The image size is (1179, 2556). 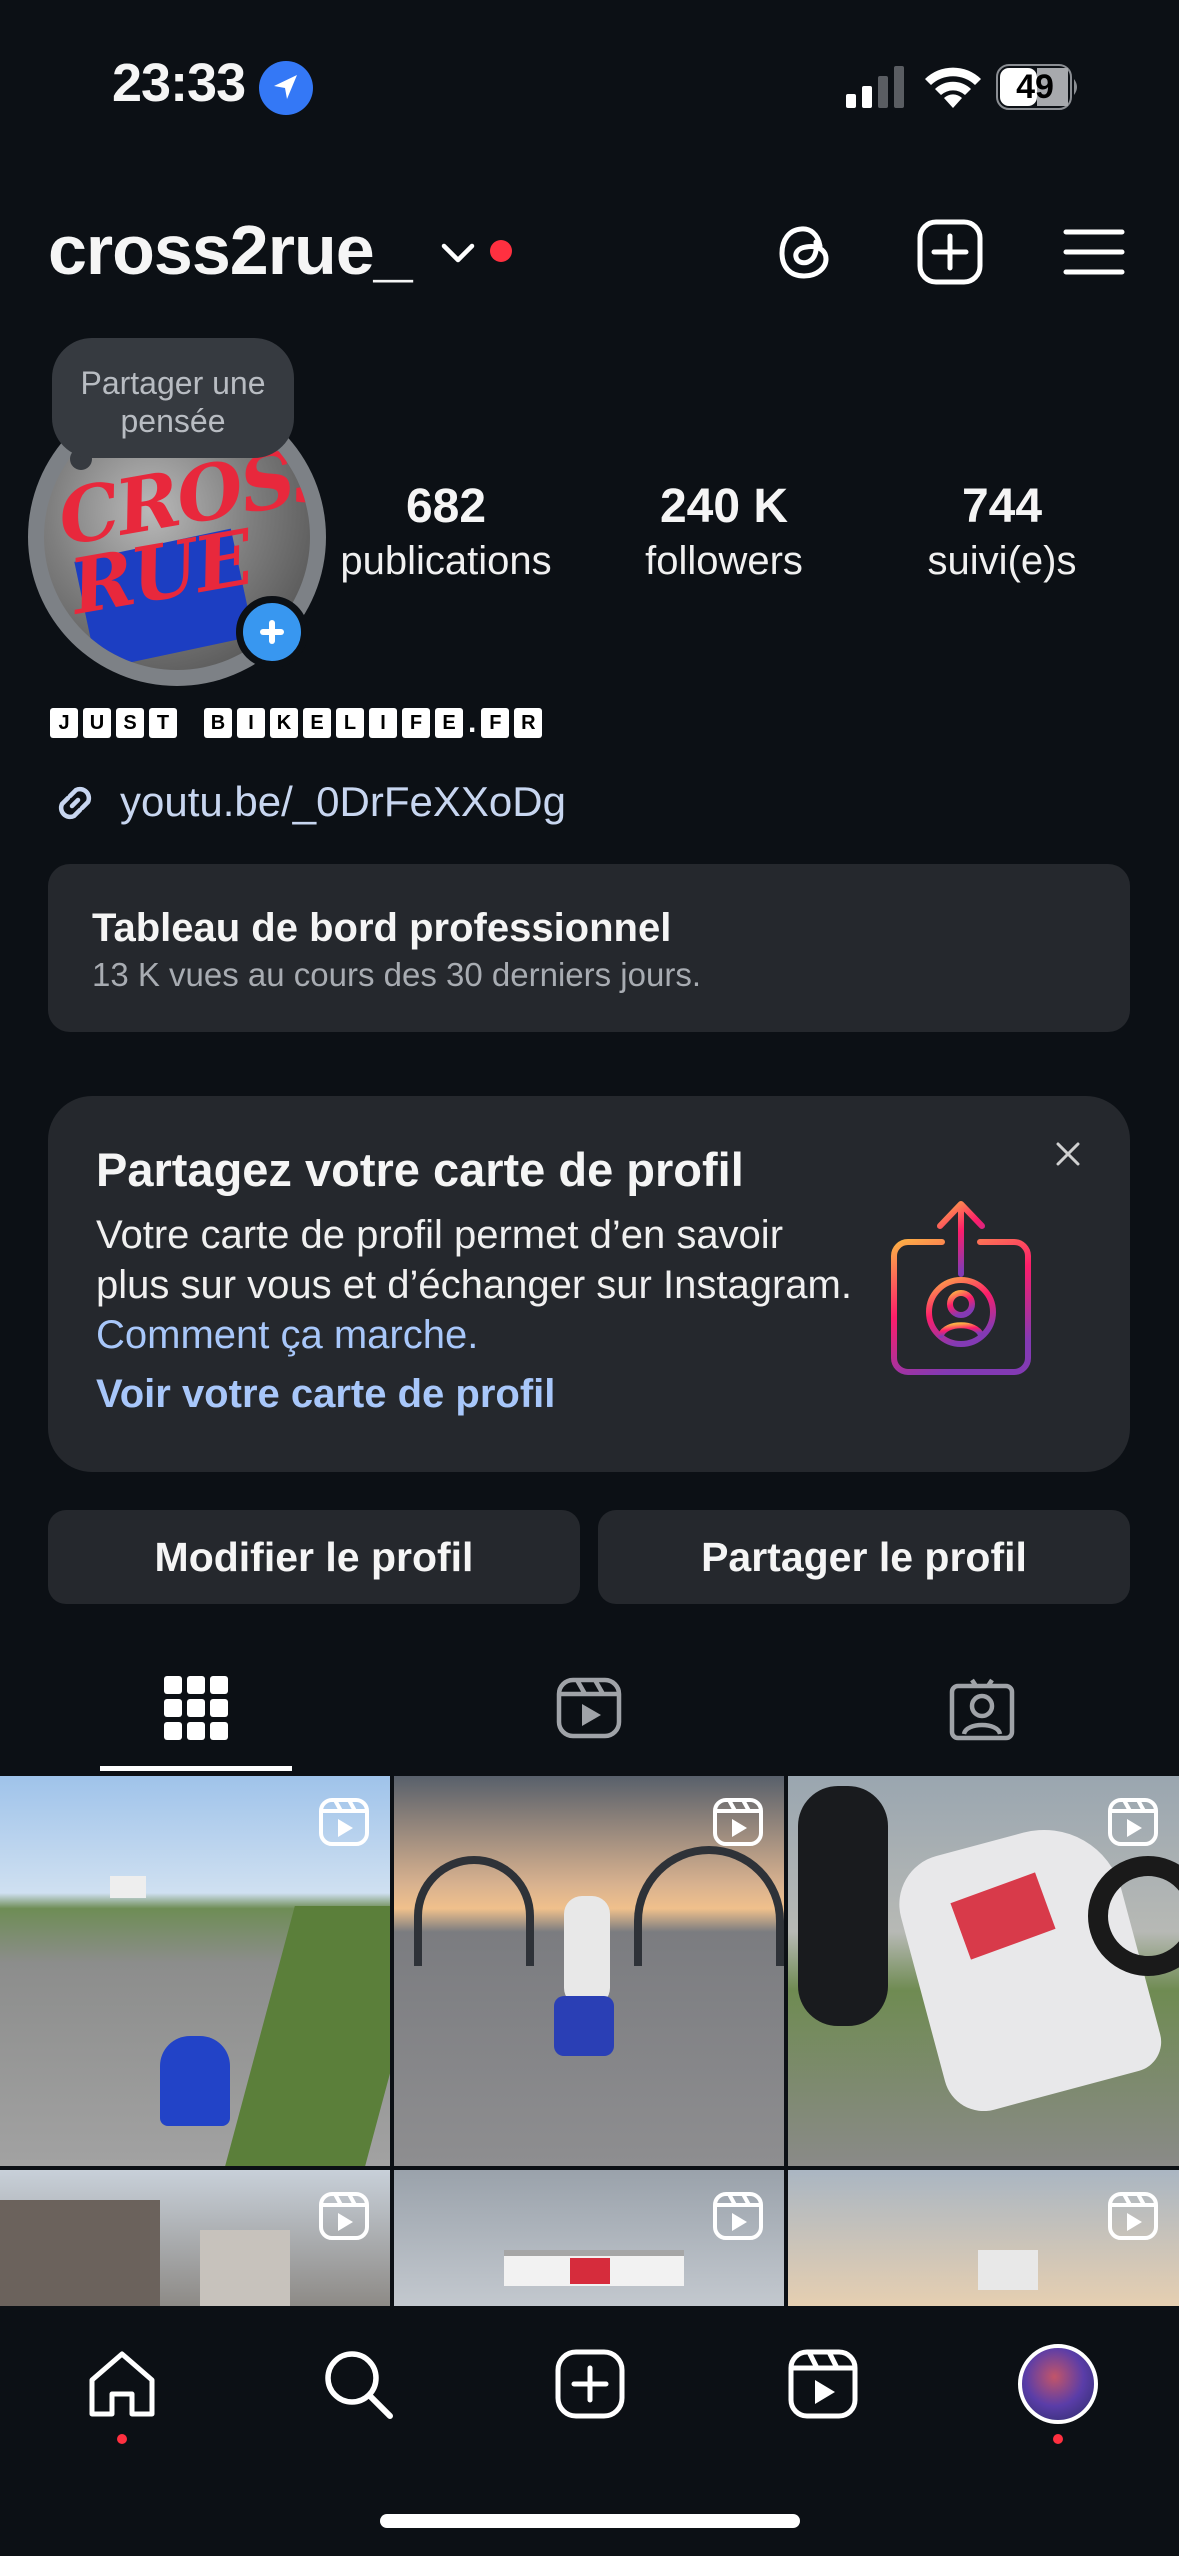 What do you see at coordinates (1002, 561) in the screenshot?
I see `stat-label: suivi(e)s` at bounding box center [1002, 561].